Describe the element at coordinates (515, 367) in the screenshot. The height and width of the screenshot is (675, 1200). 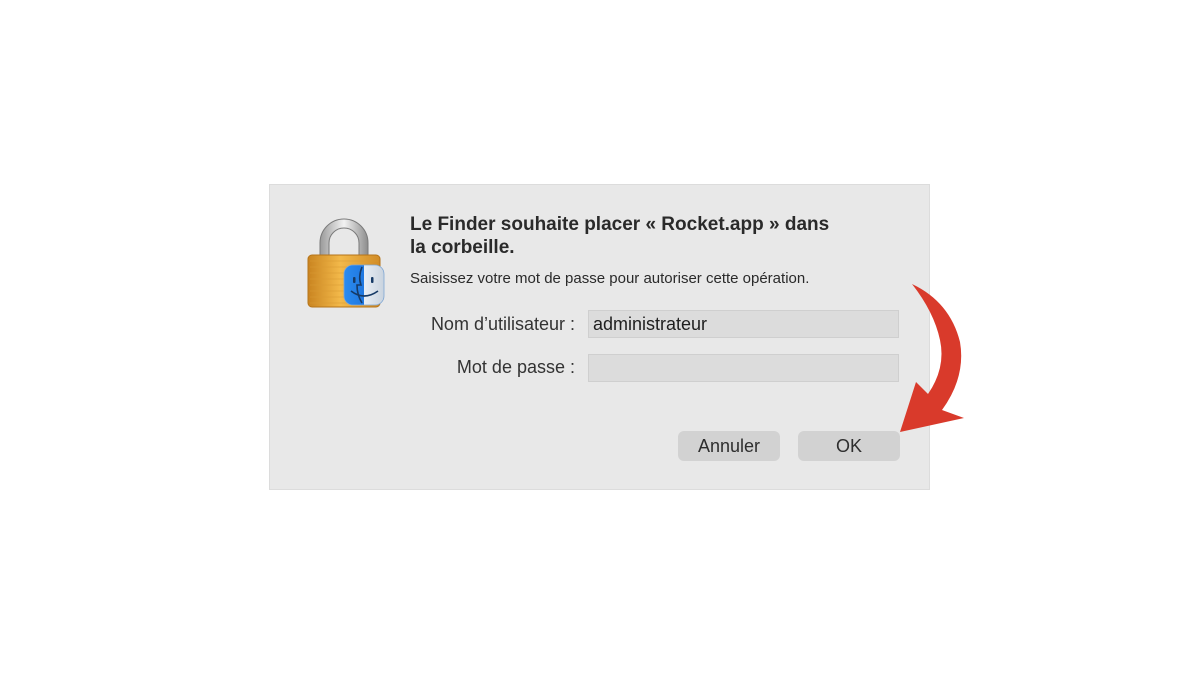
I see `password-label: Mot de passe :` at that location.